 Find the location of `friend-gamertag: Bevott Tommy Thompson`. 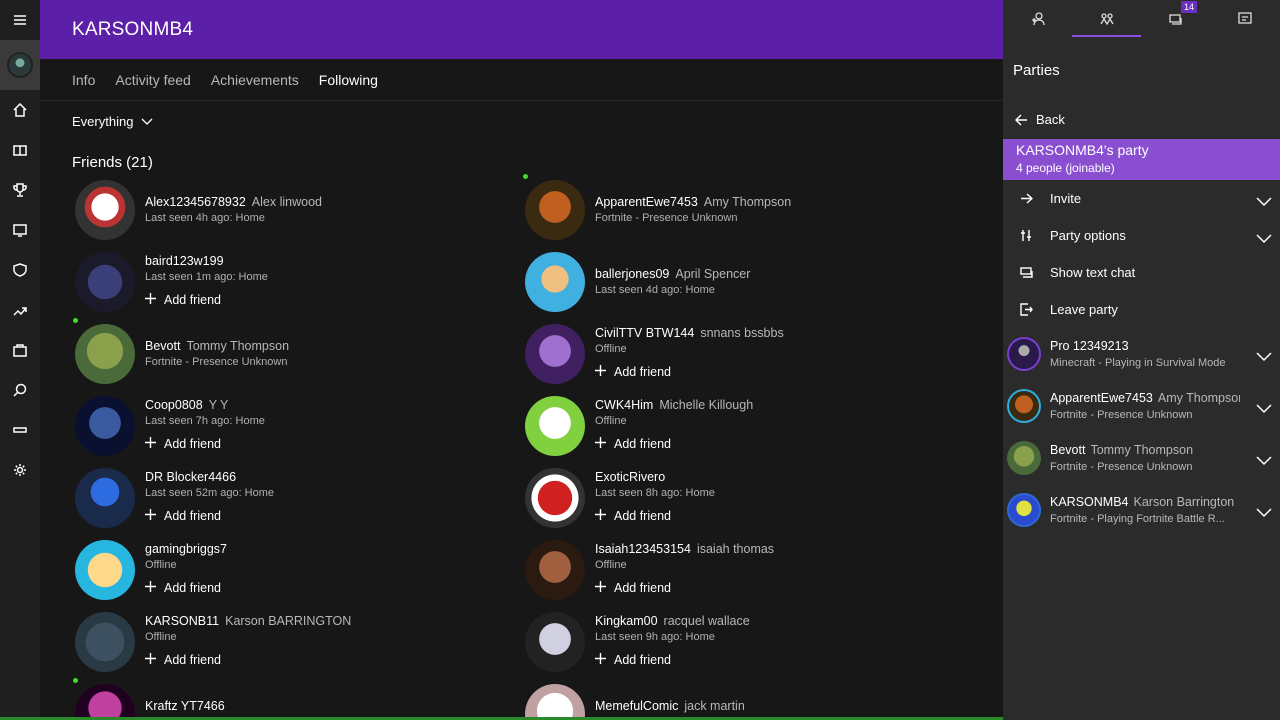

friend-gamertag: Bevott Tommy Thompson is located at coordinates (217, 346).